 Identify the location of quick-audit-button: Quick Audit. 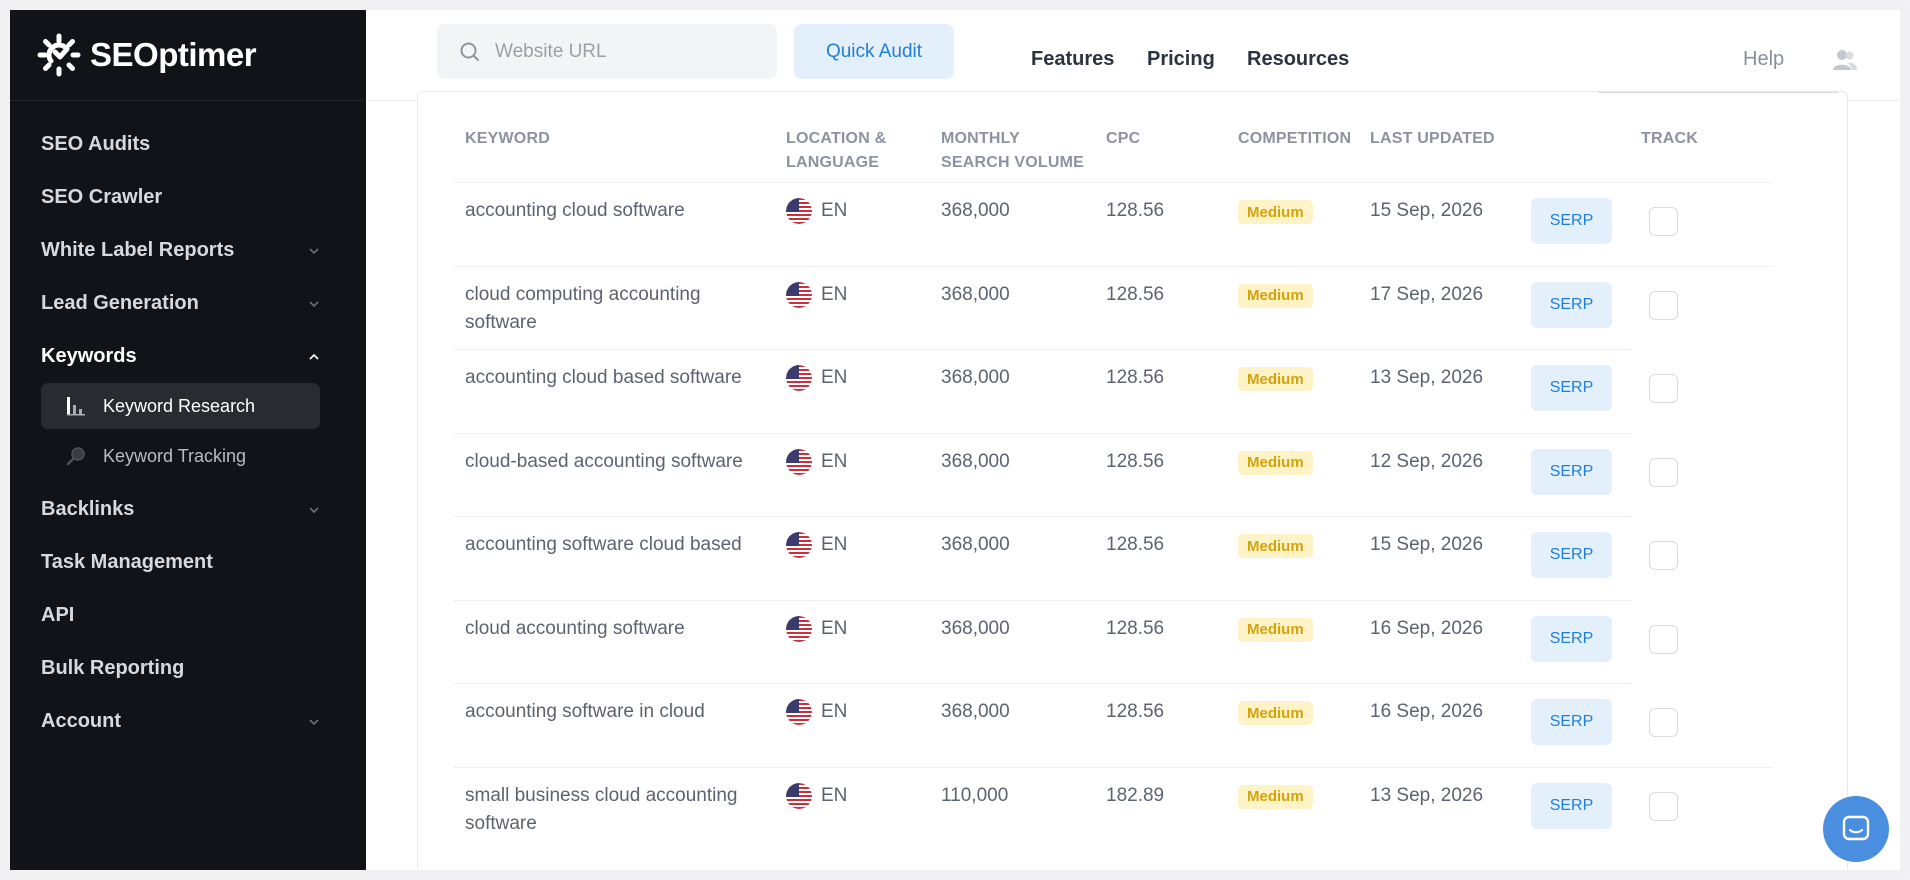
(874, 51).